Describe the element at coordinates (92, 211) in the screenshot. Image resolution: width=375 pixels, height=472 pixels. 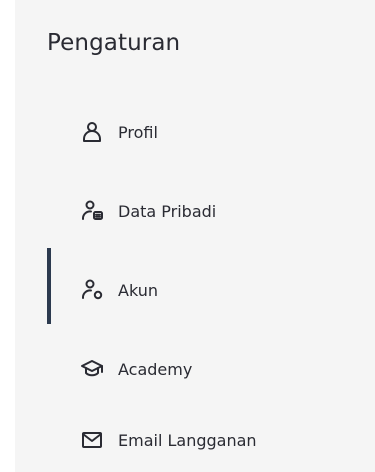
I see `user-card-icon` at that location.